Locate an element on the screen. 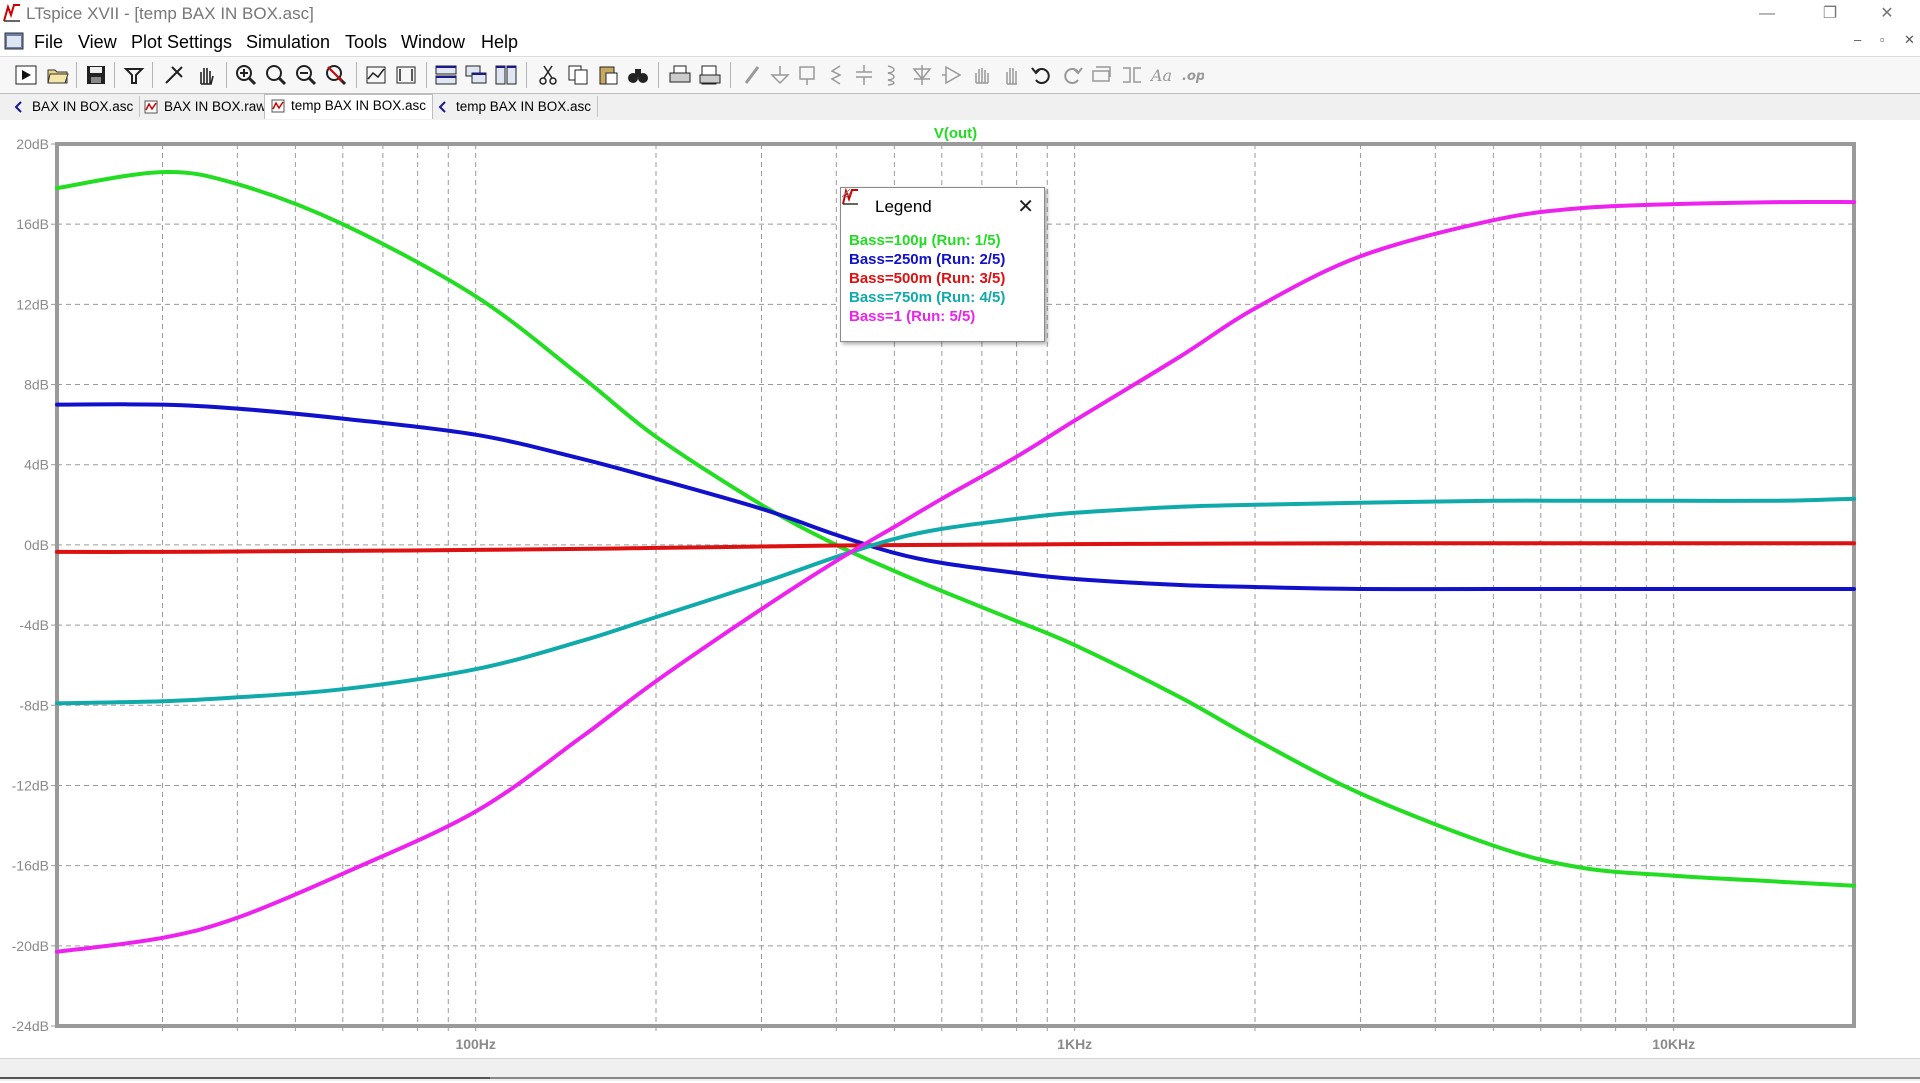  drag-icon is located at coordinates (1012, 75).